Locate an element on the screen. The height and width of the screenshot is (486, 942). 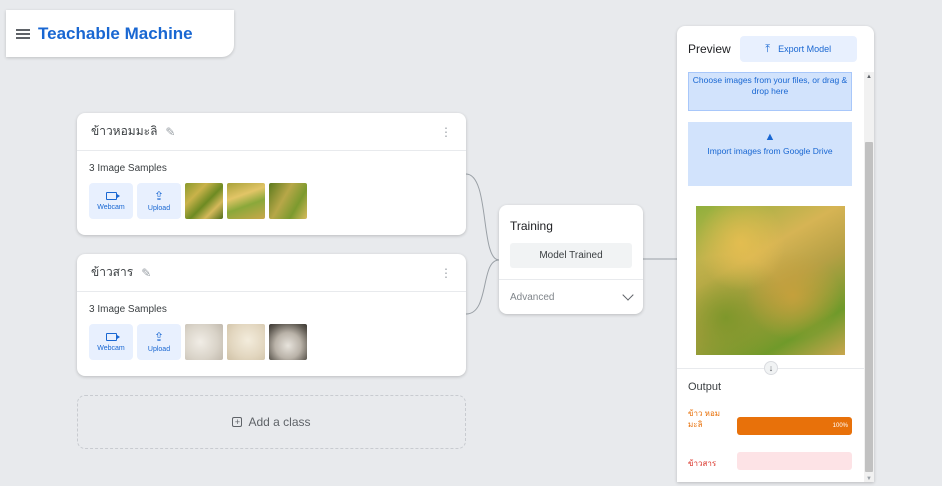
app-header: Teachable Machine is located at coordinates (120, 33).